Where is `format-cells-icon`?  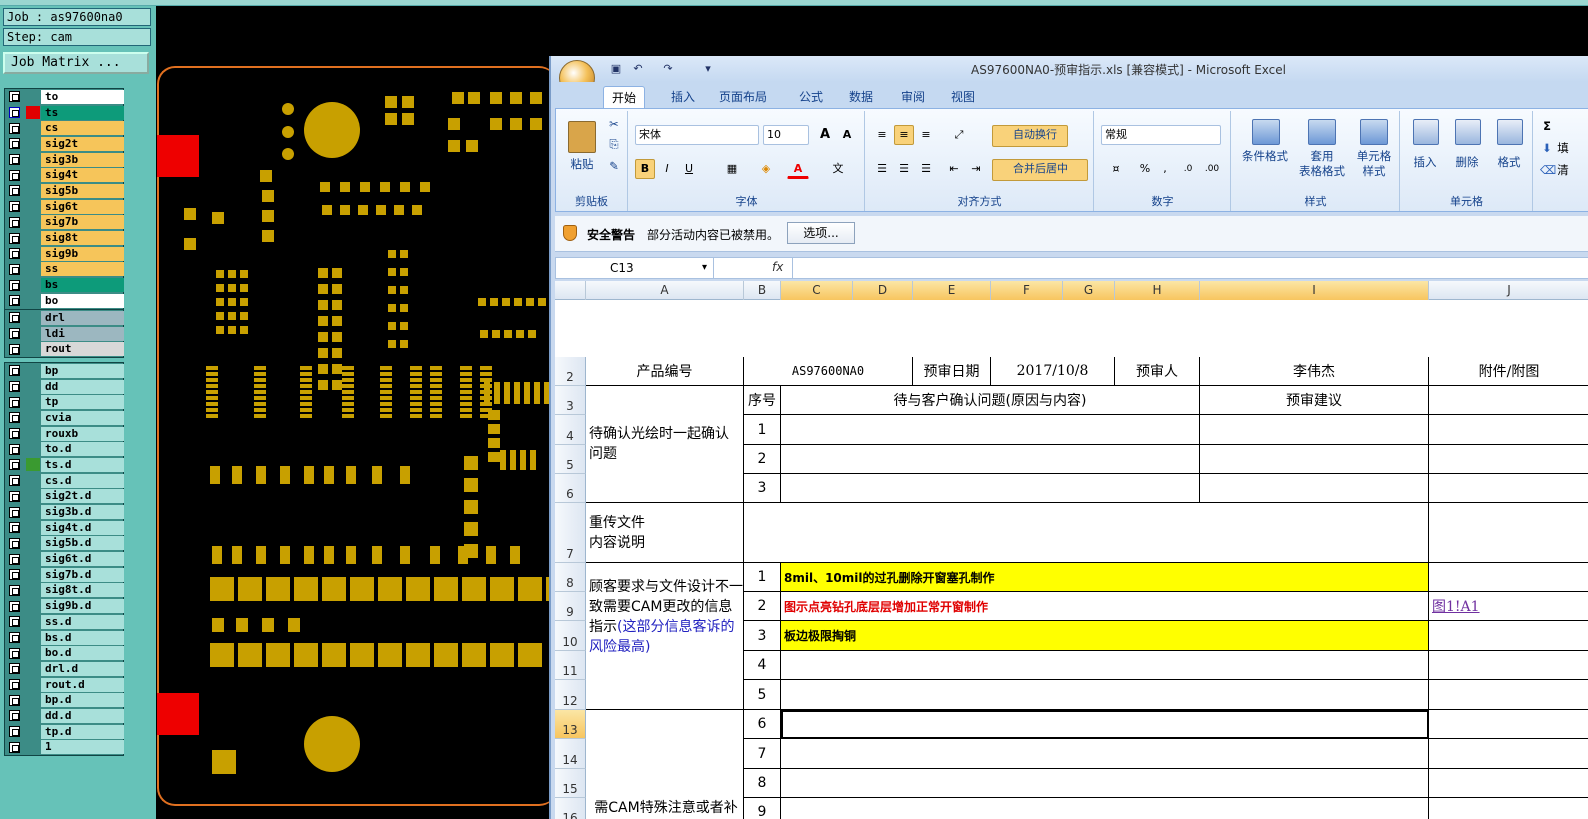
format-cells-icon is located at coordinates (1510, 132).